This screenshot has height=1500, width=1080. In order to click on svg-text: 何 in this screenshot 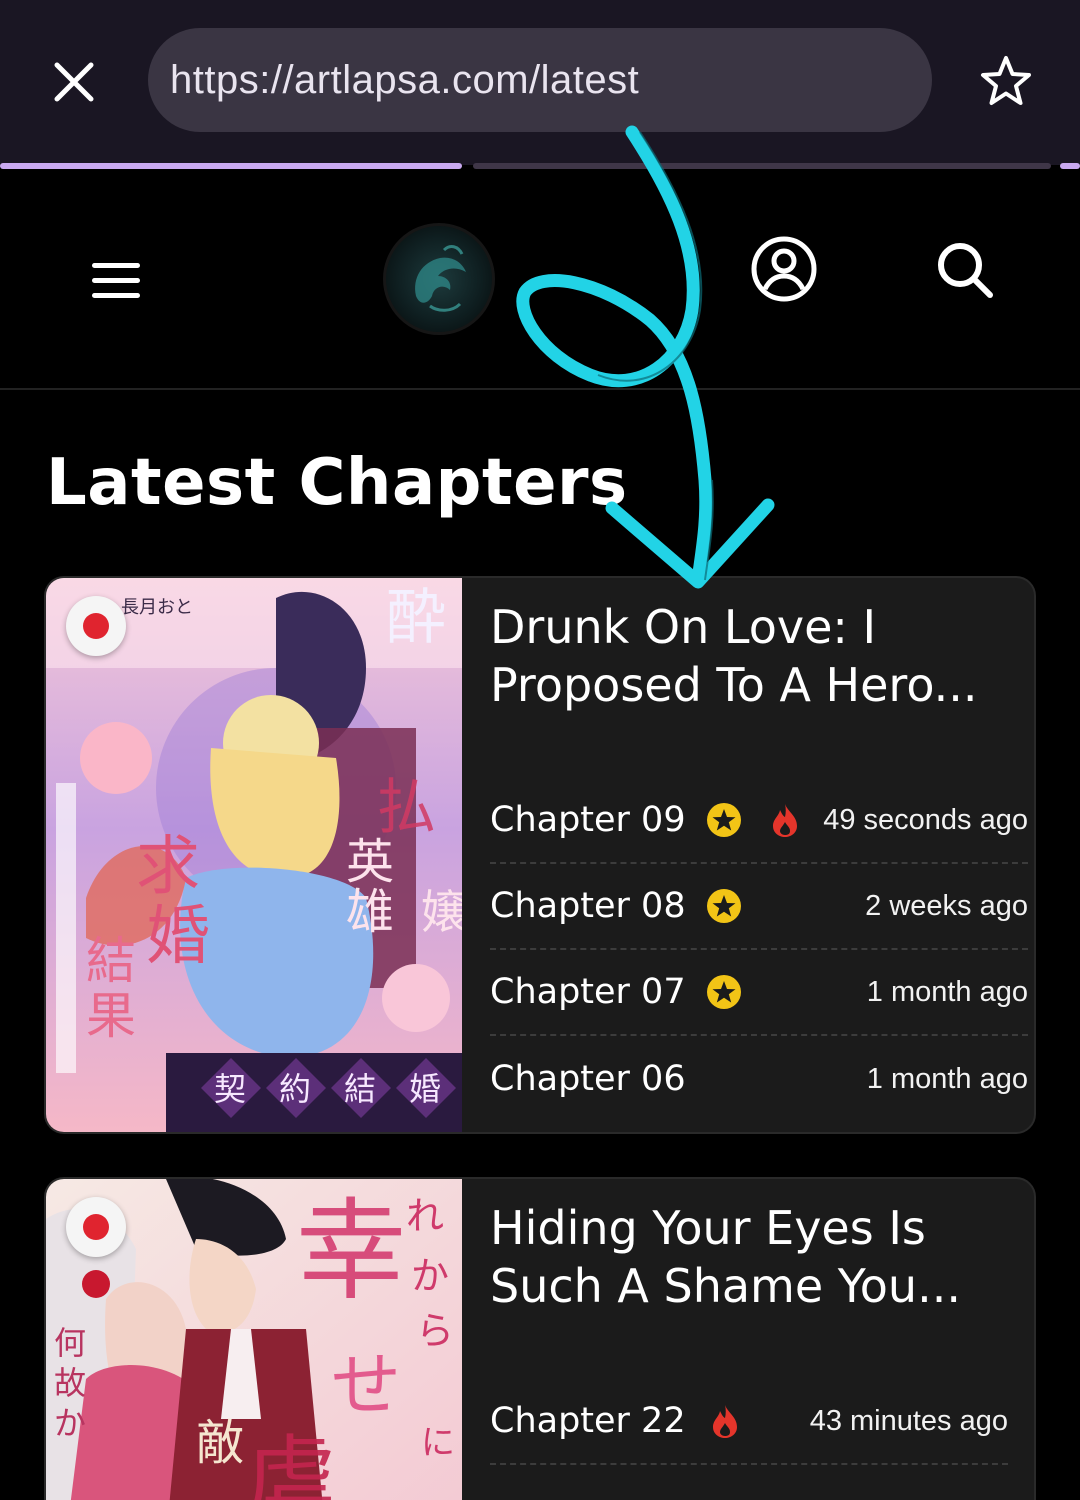, I will do `click(70, 1343)`.